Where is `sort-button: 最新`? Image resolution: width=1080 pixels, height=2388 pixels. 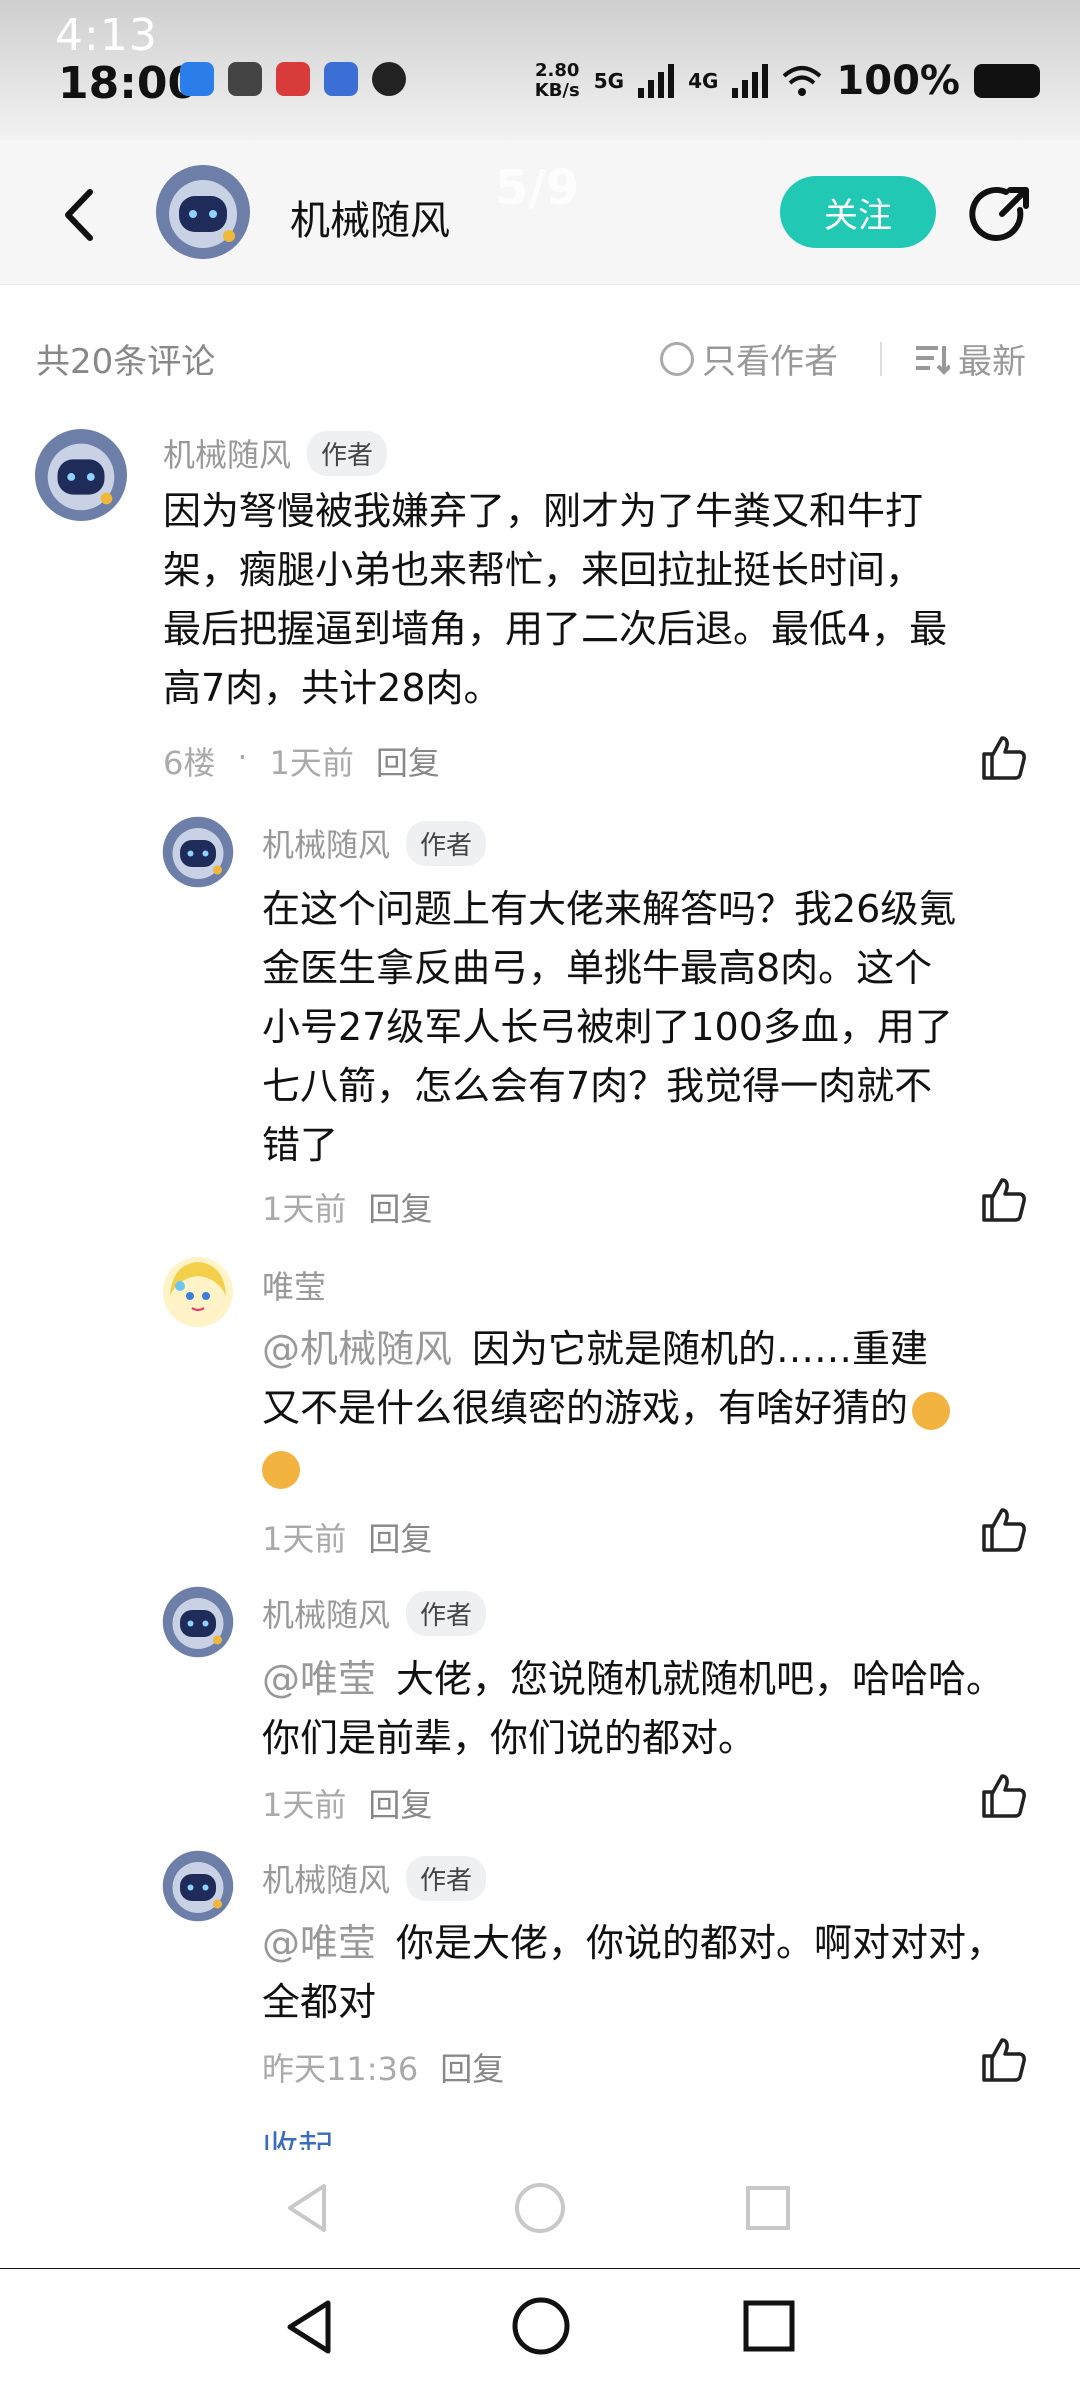 sort-button: 最新 is located at coordinates (970, 358).